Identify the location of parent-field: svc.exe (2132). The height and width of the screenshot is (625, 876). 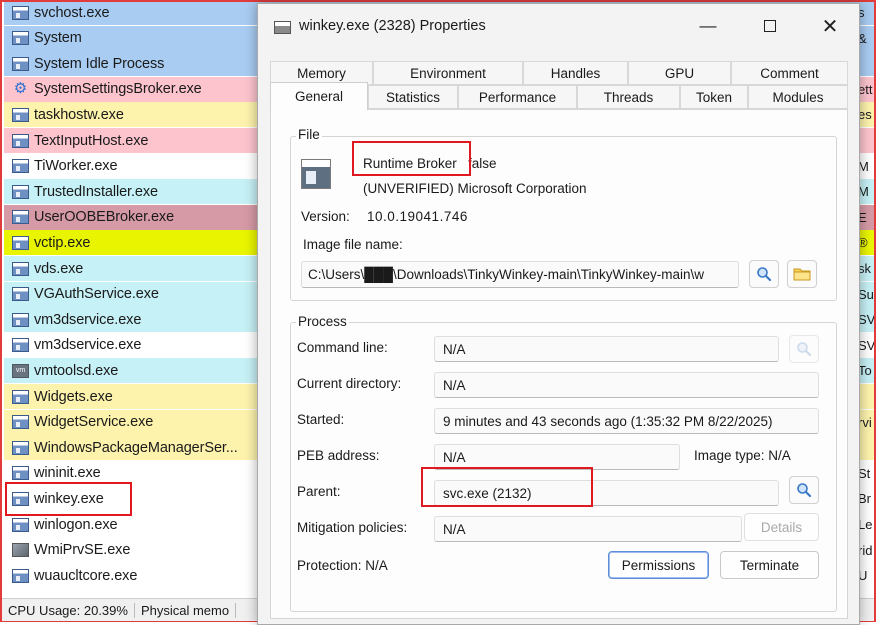
(606, 493).